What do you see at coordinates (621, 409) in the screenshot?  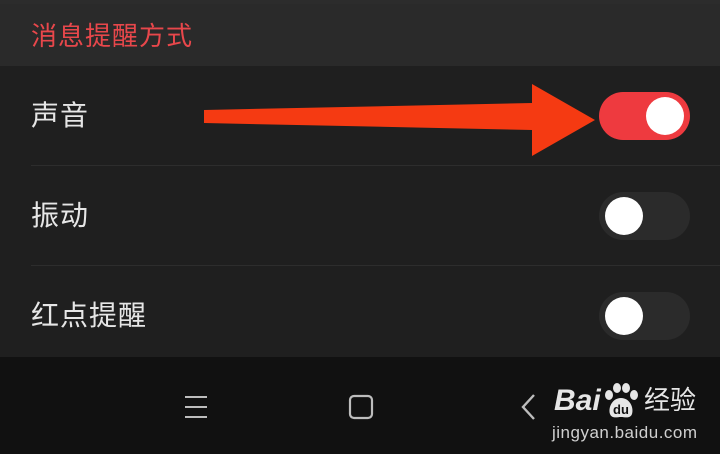 I see `svg-text: du` at bounding box center [621, 409].